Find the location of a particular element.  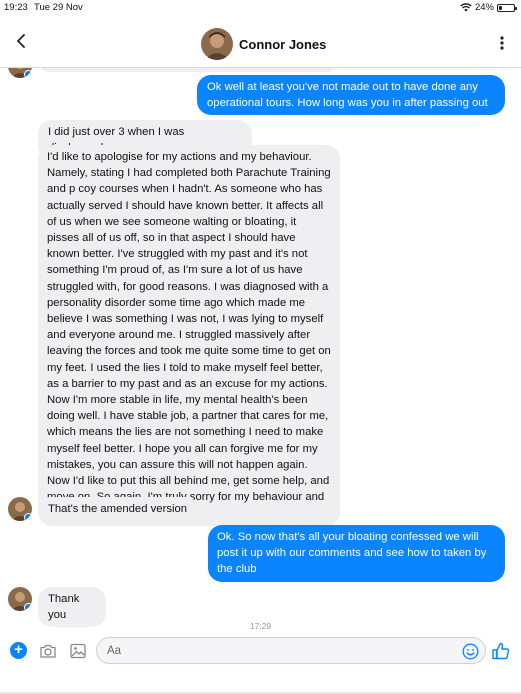

message-input is located at coordinates (277, 651).